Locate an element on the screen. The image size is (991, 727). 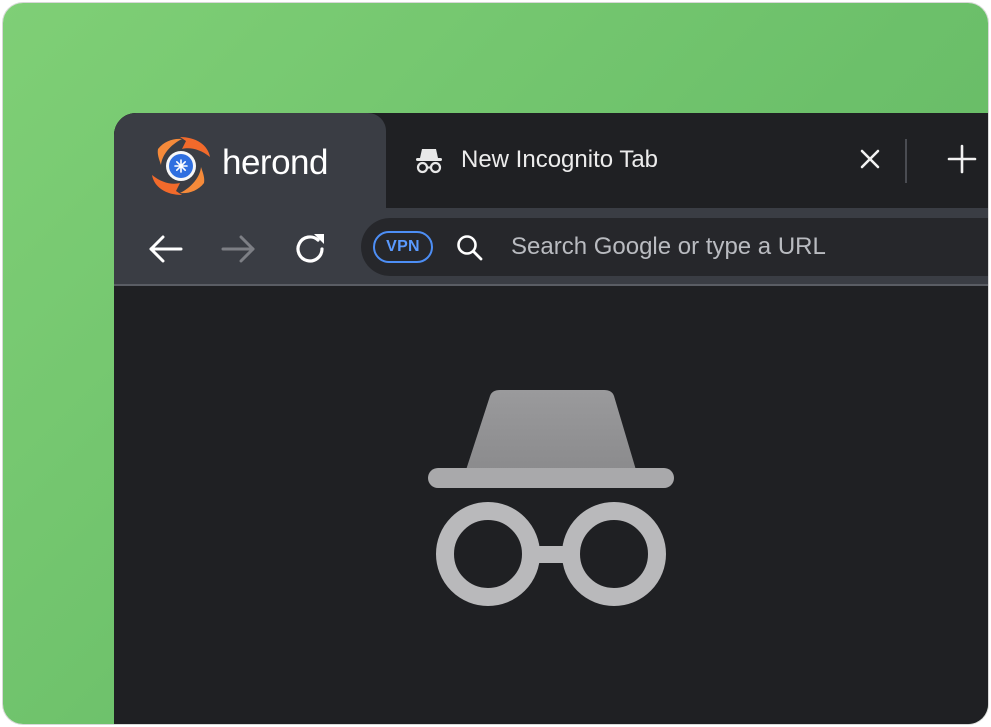
herond-logo-icon is located at coordinates (181, 166).